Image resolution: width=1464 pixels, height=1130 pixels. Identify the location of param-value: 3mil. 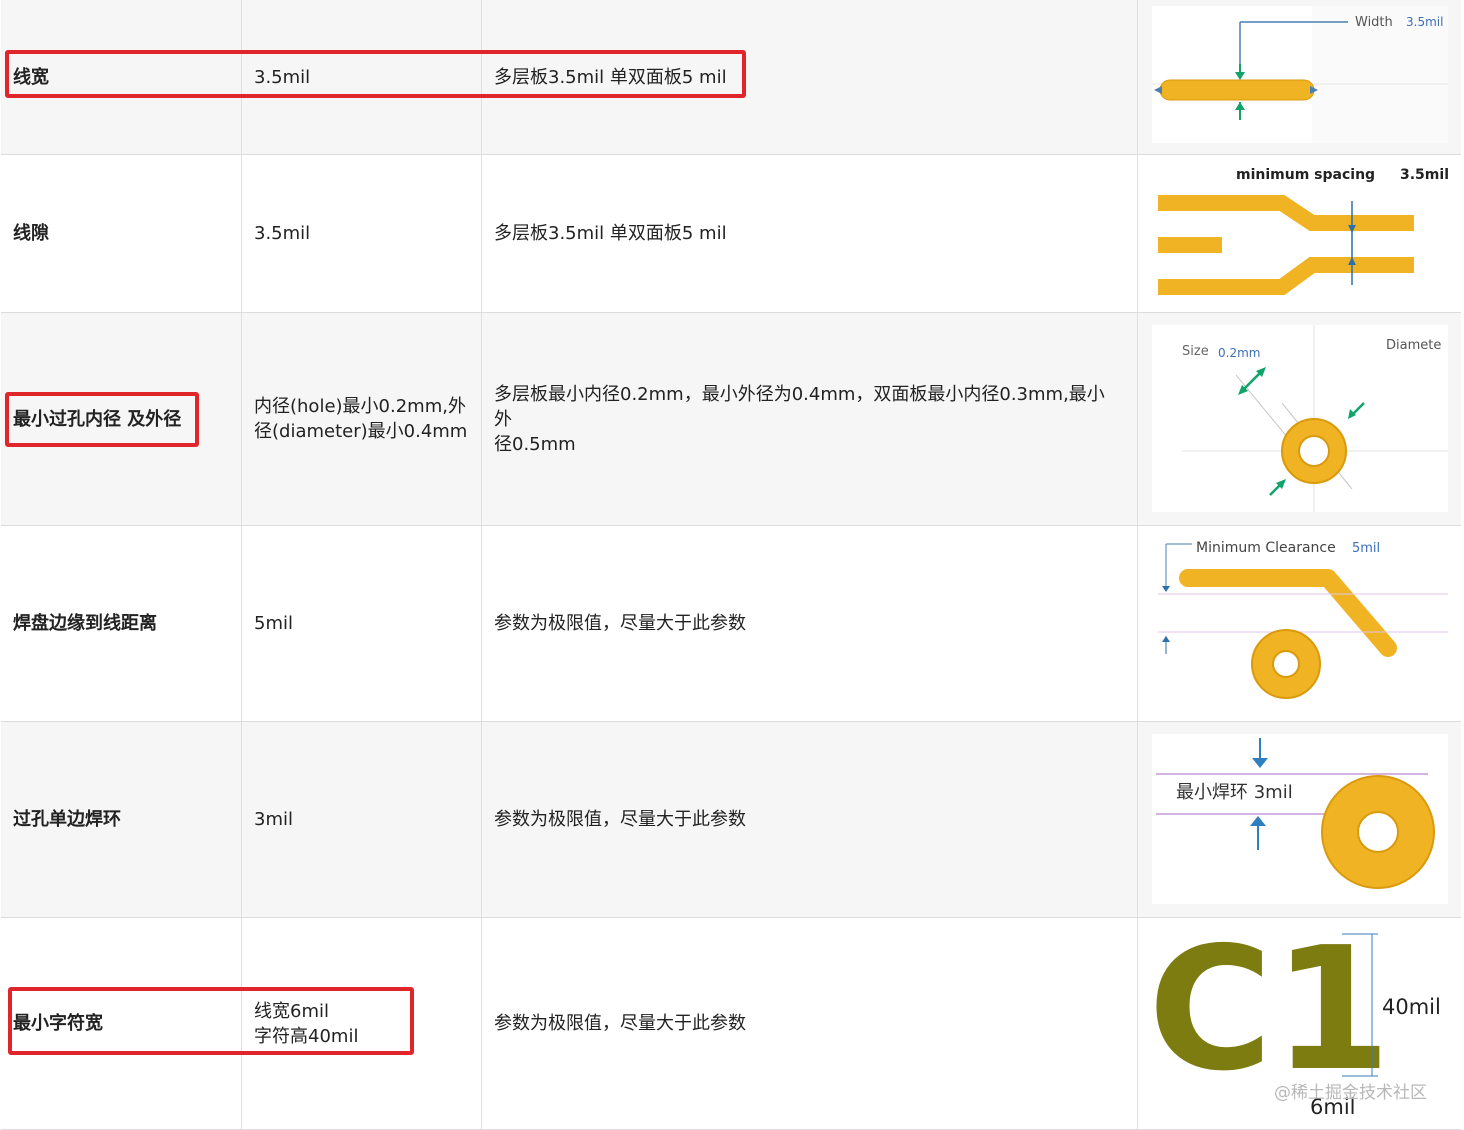
(361, 819).